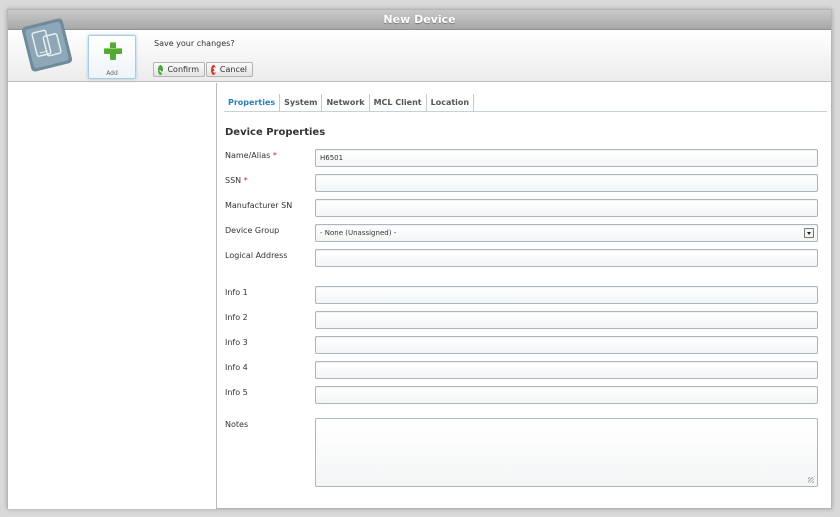 The height and width of the screenshot is (517, 840). What do you see at coordinates (47, 45) in the screenshot?
I see `device-tablet-icon` at bounding box center [47, 45].